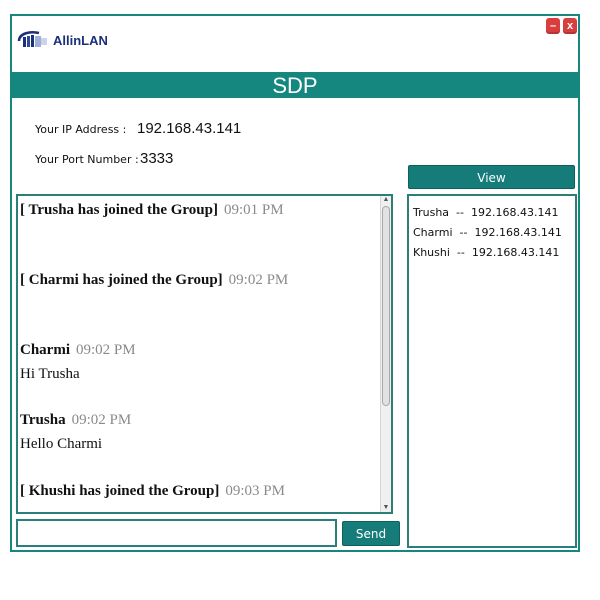 This screenshot has width=600, height=600. Describe the element at coordinates (81, 129) in the screenshot. I see `ip-label: Your IP Address :` at that location.